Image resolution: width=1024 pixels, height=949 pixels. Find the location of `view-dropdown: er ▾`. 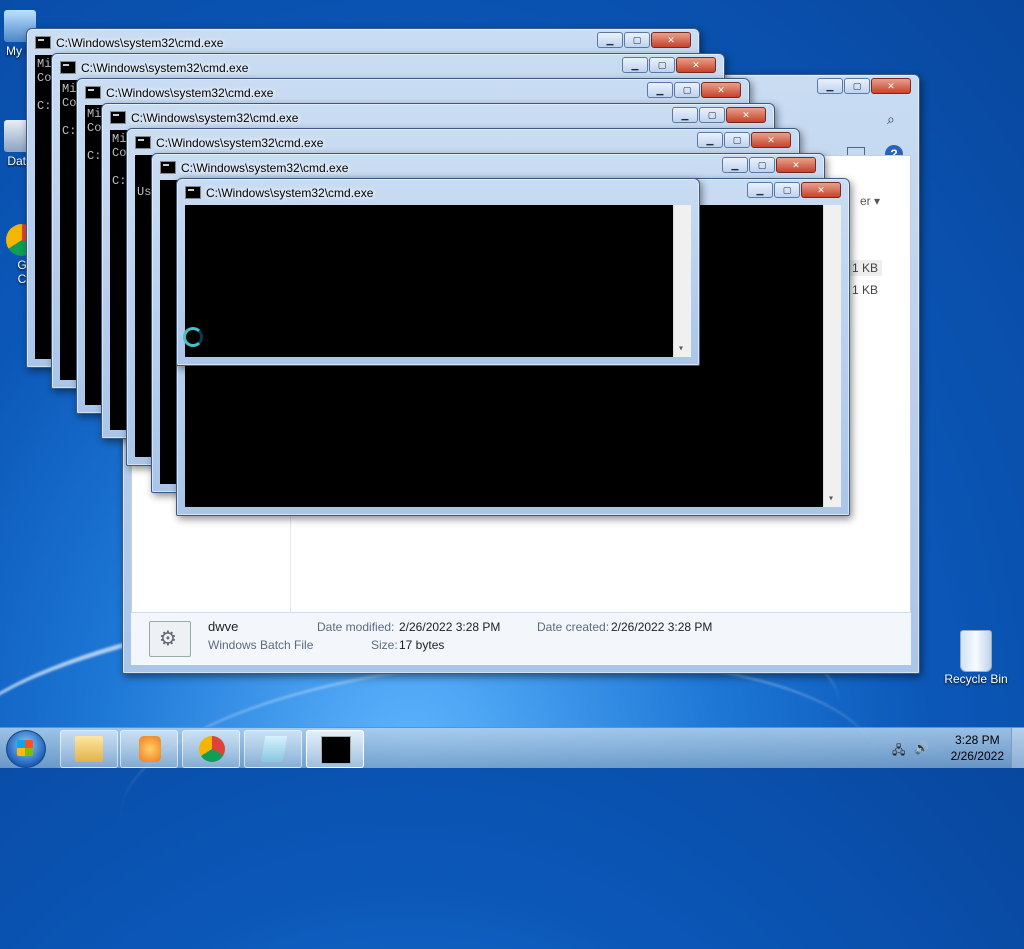

view-dropdown: er ▾ is located at coordinates (870, 201).